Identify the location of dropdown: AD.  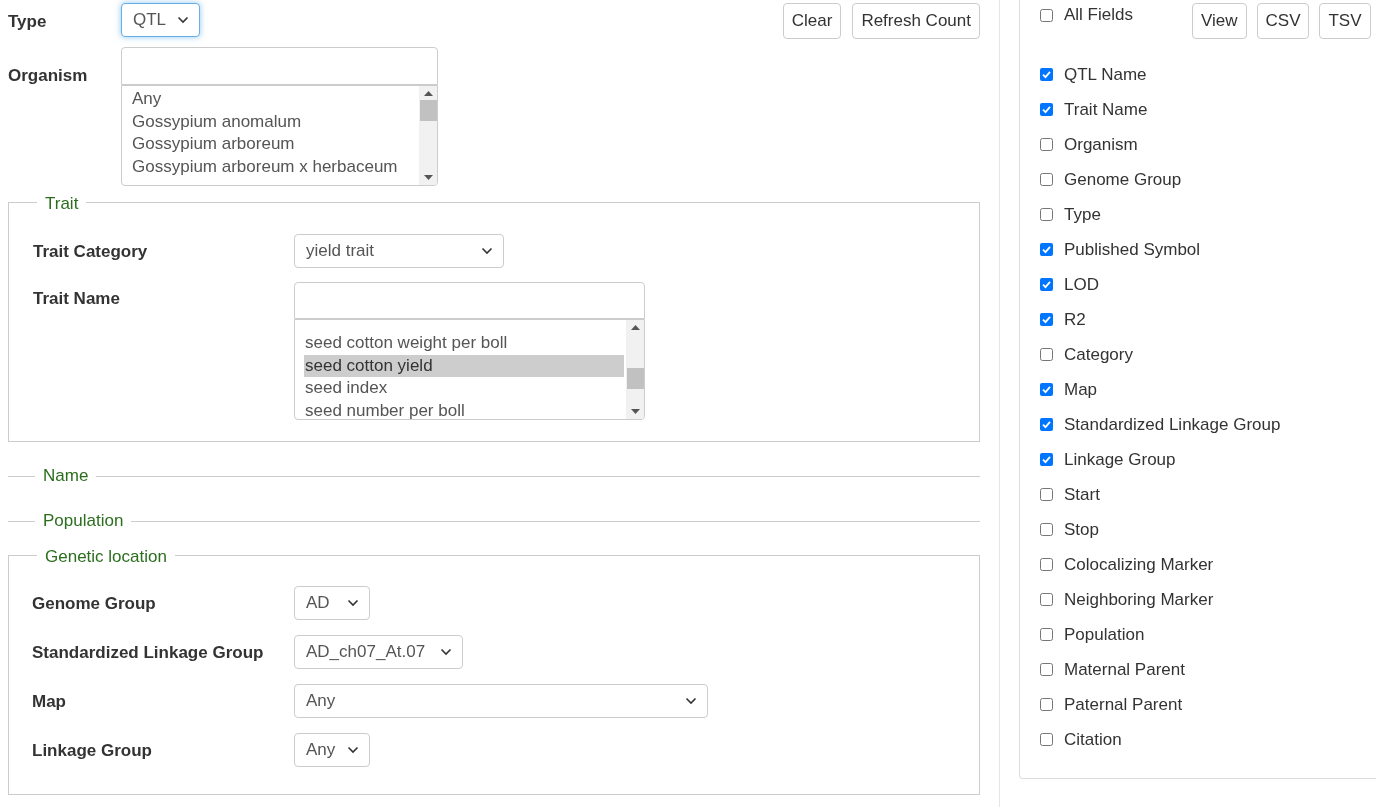
(332, 603).